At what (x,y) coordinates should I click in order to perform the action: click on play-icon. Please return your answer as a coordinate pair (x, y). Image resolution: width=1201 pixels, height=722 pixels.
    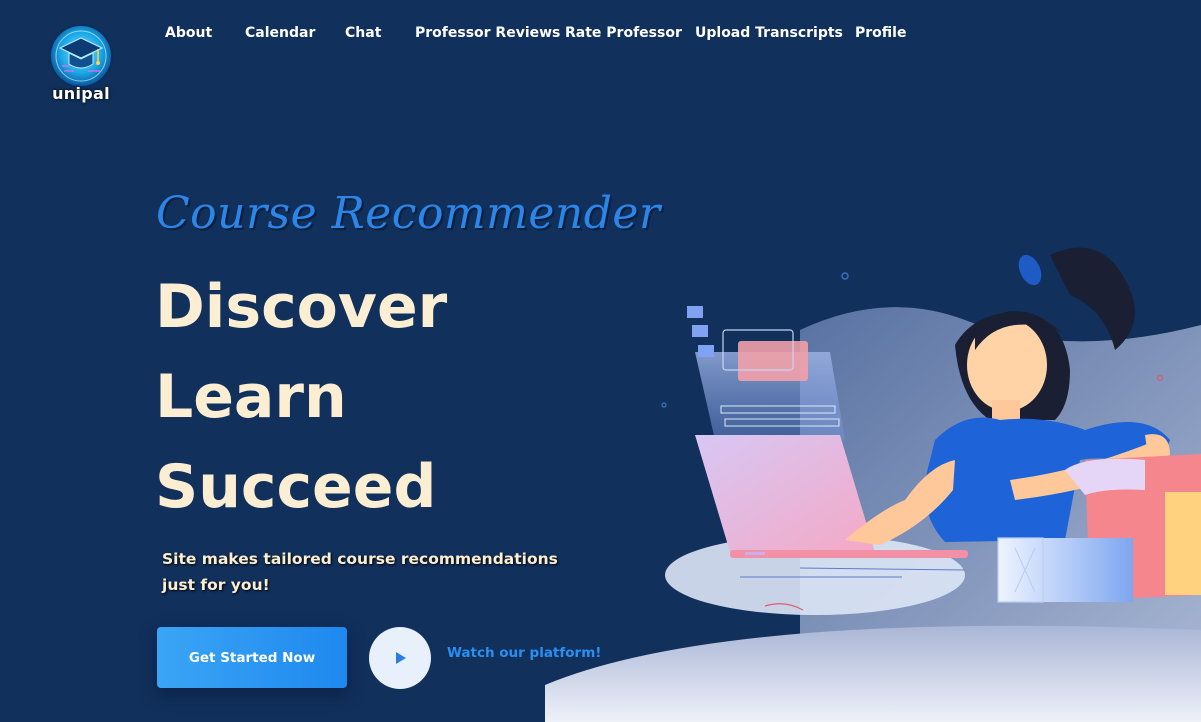
    Looking at the image, I should click on (401, 658).